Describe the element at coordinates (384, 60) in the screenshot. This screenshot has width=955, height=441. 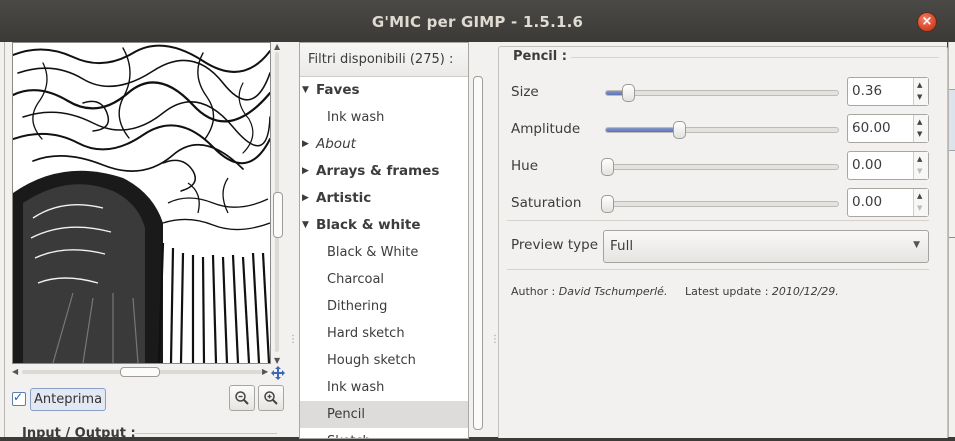
I see `filter-list-header: Filtri disponibili (275) :` at that location.